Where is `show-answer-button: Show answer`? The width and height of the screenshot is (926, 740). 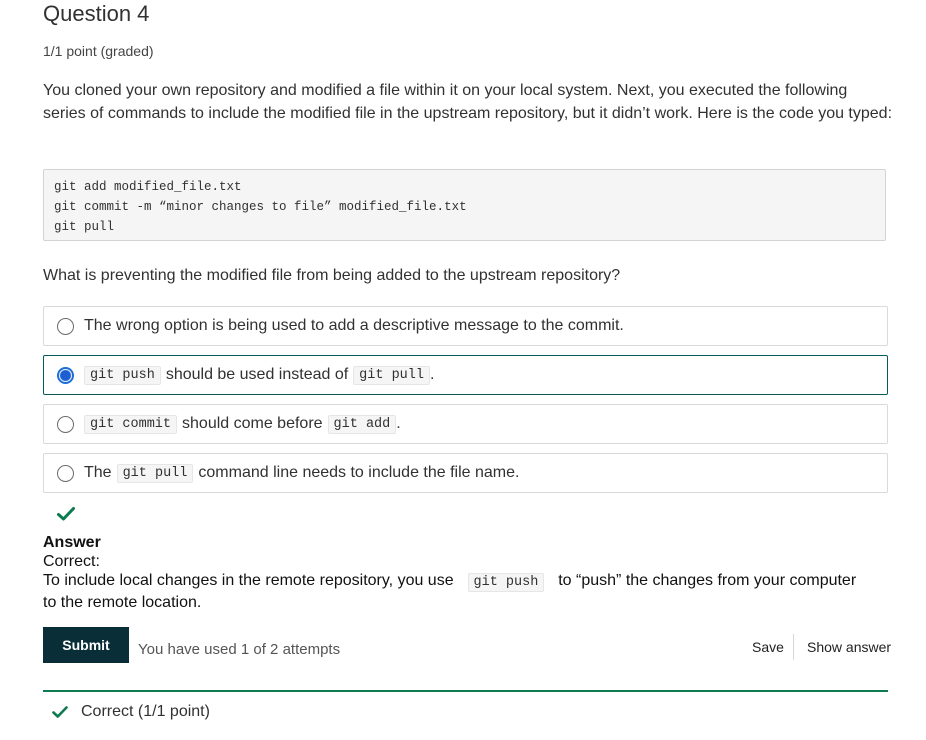 show-answer-button: Show answer is located at coordinates (849, 647).